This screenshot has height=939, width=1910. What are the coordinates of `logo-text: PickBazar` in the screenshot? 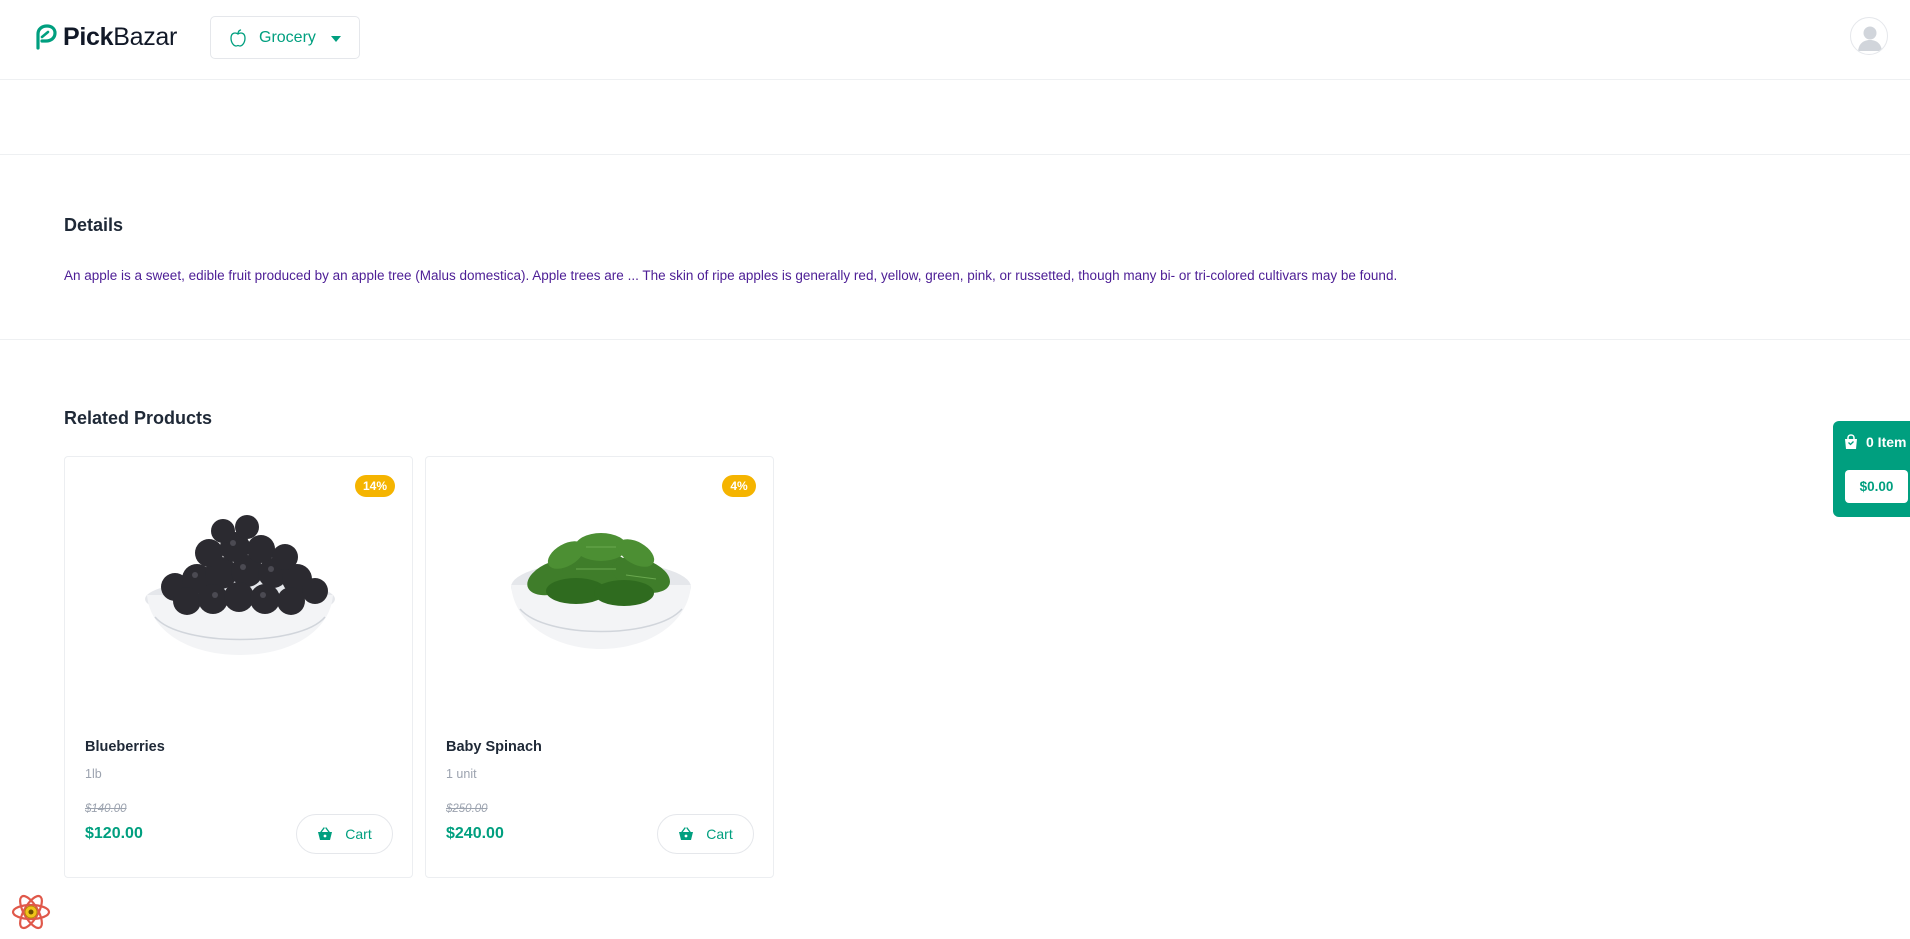 It's located at (120, 37).